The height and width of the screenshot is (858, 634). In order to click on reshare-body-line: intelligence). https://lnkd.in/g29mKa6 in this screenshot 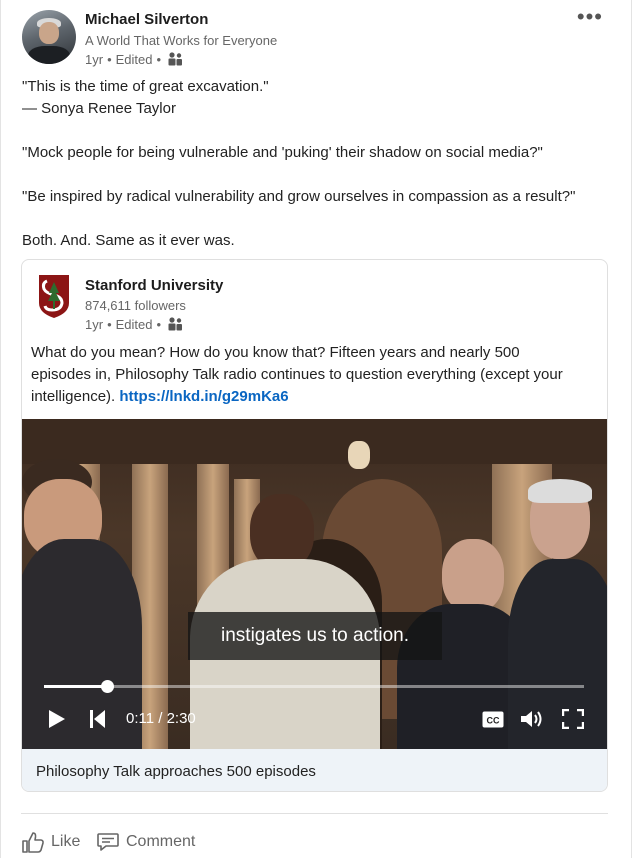, I will do `click(160, 396)`.